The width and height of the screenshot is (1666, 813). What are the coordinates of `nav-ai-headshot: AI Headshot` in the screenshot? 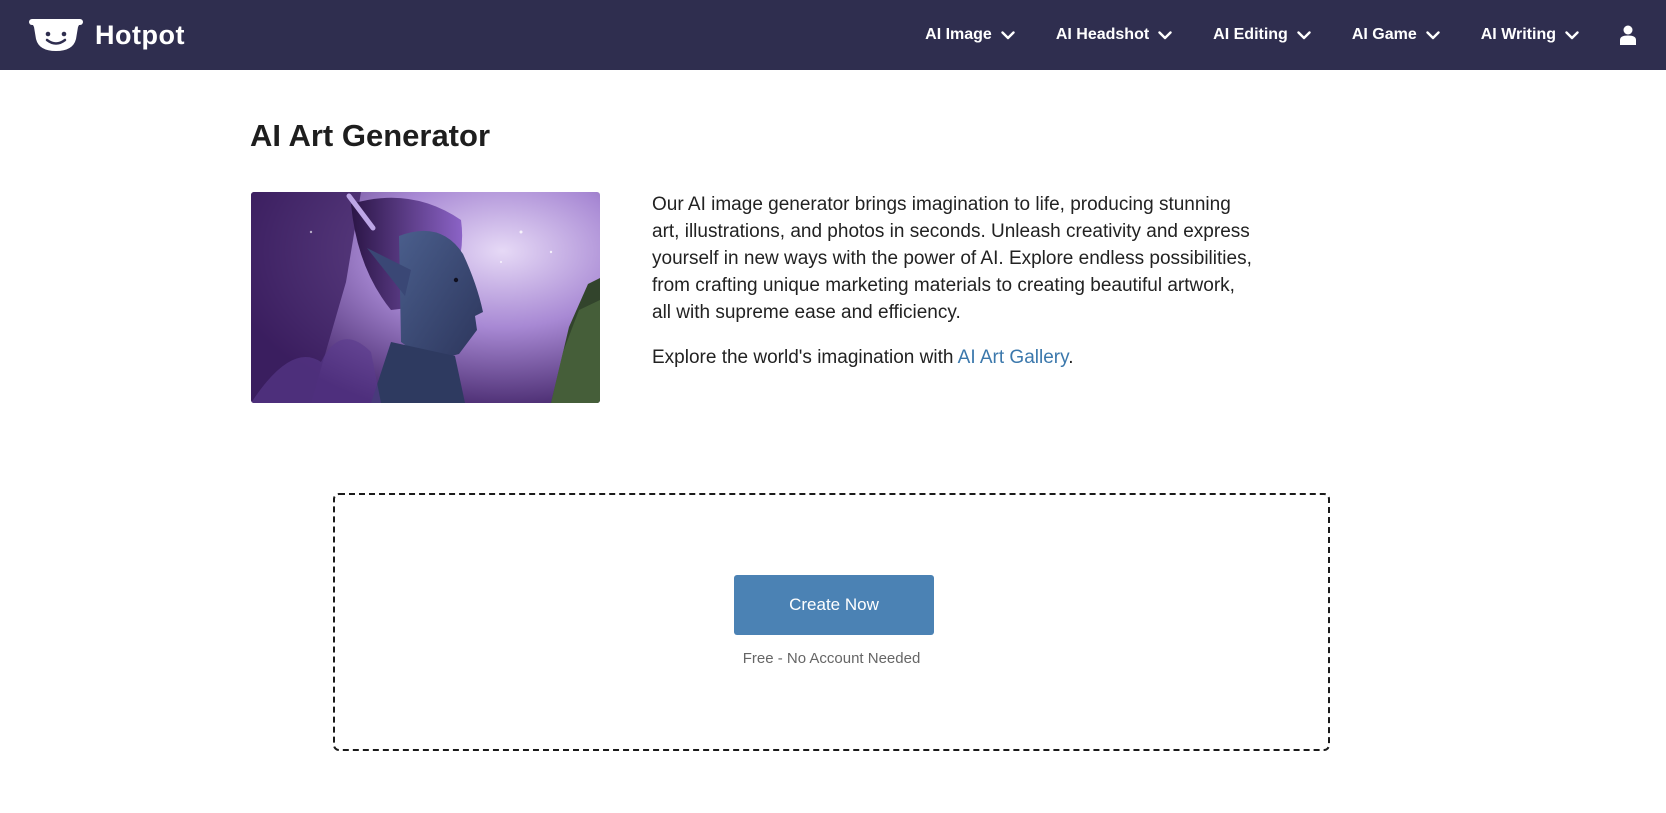 It's located at (1114, 35).